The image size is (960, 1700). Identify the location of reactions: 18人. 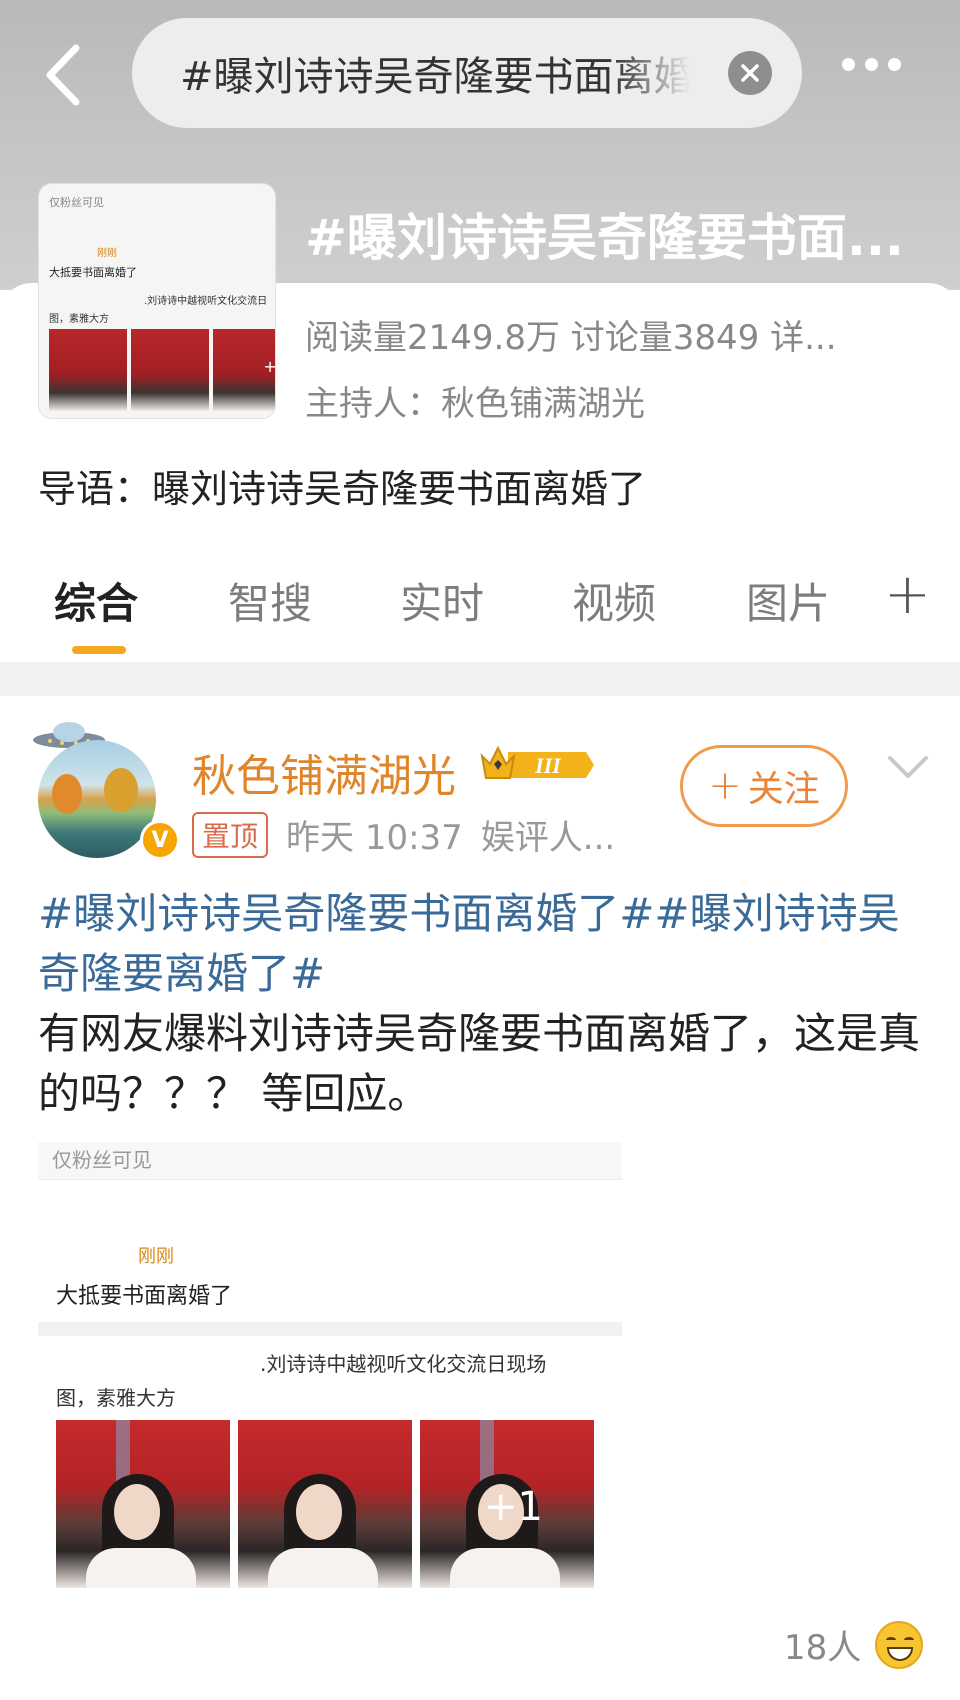
(854, 1644).